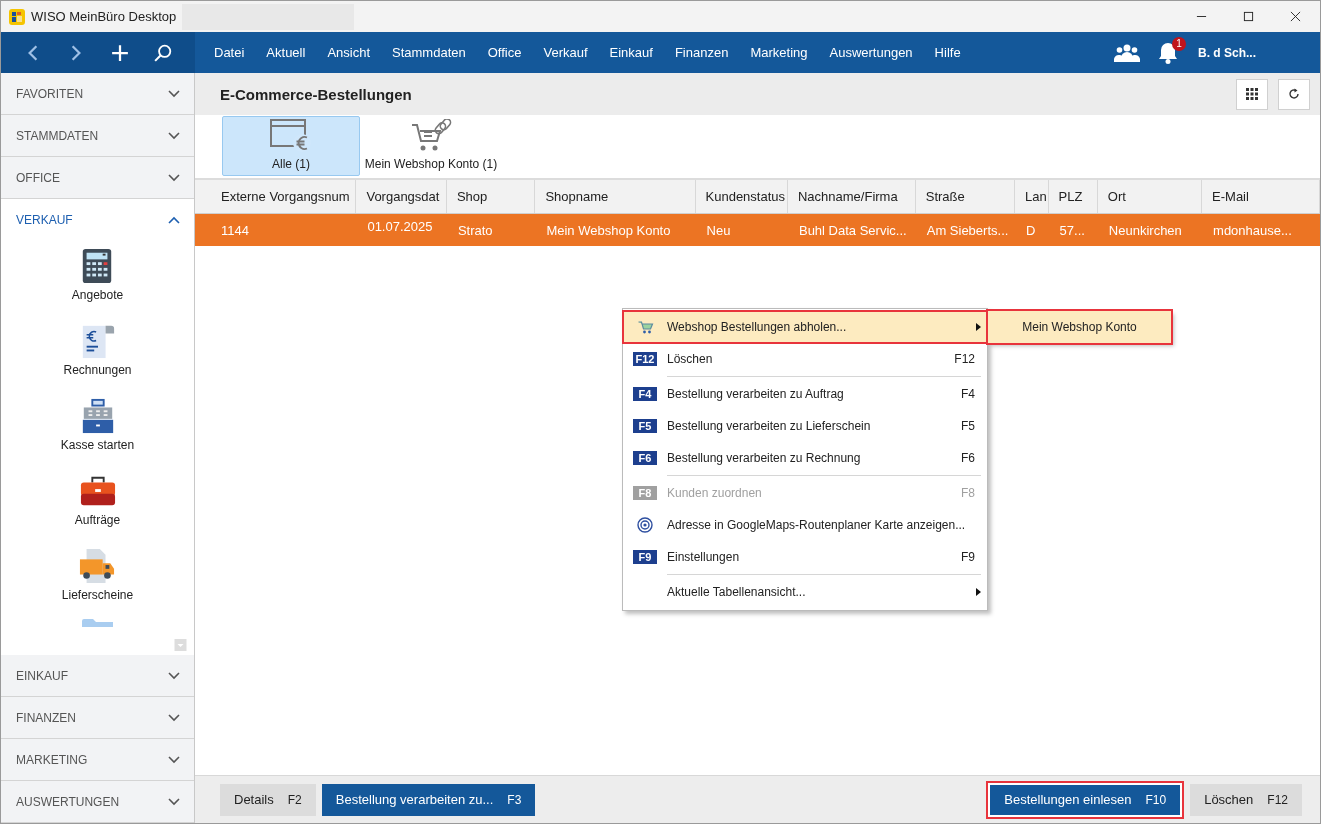  What do you see at coordinates (1295, 16) in the screenshot?
I see `close-icon` at bounding box center [1295, 16].